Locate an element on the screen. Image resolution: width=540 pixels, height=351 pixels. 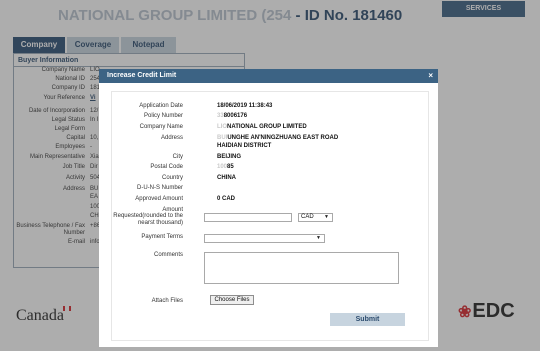
application-date-label: Application Date is located at coordinates (161, 106).